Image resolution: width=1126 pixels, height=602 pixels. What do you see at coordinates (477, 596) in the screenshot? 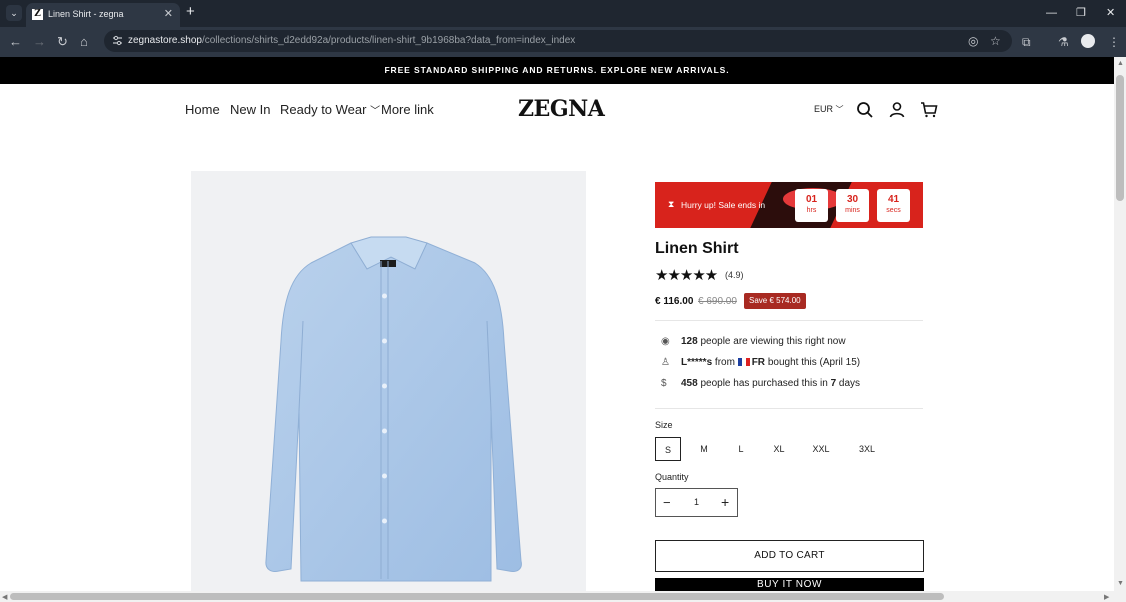
I see `horizontal-scroll-thumb` at bounding box center [477, 596].